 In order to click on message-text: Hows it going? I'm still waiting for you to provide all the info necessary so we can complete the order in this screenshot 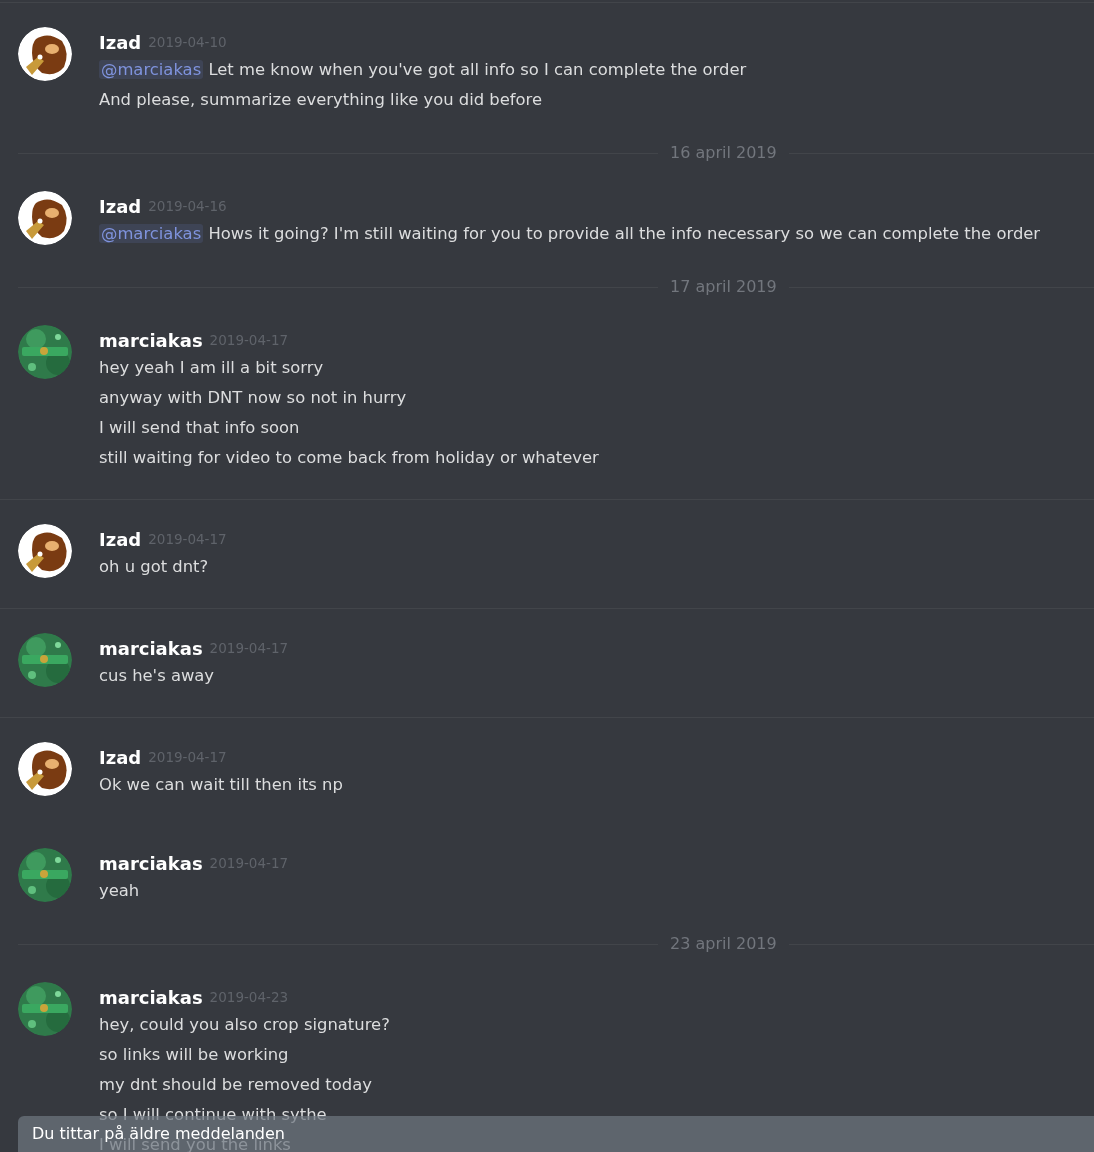, I will do `click(624, 233)`.